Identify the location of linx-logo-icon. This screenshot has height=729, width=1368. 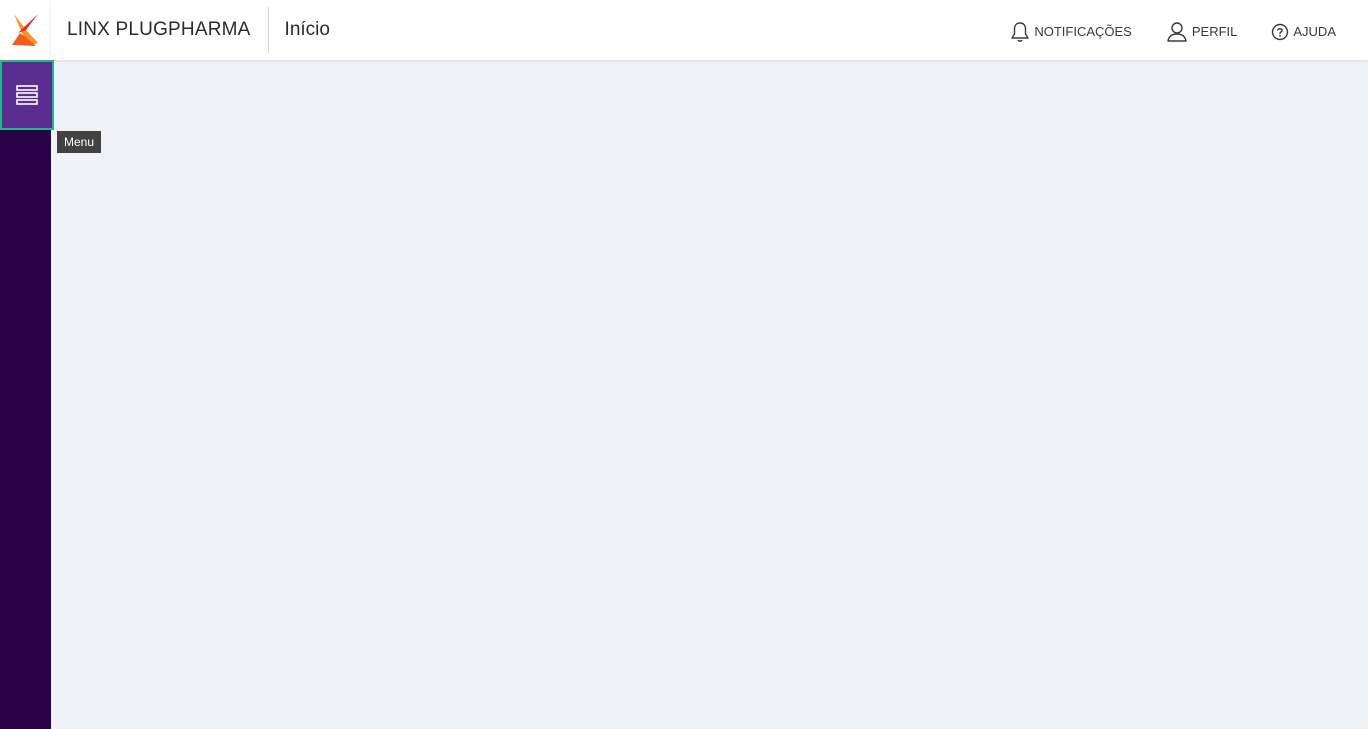
(24, 30).